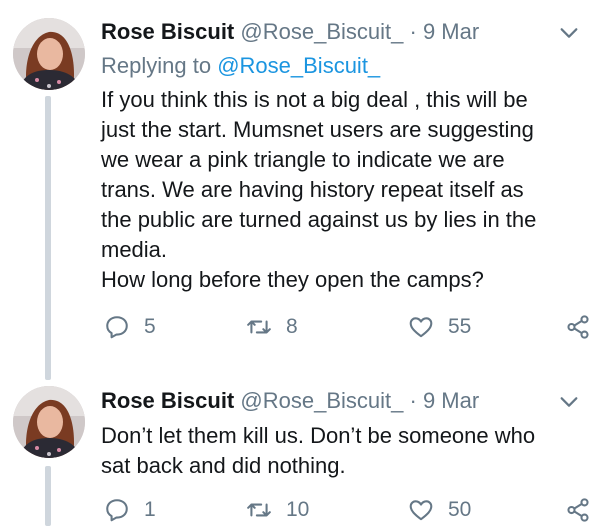  Describe the element at coordinates (130, 327) in the screenshot. I see `reply-button: 5` at that location.